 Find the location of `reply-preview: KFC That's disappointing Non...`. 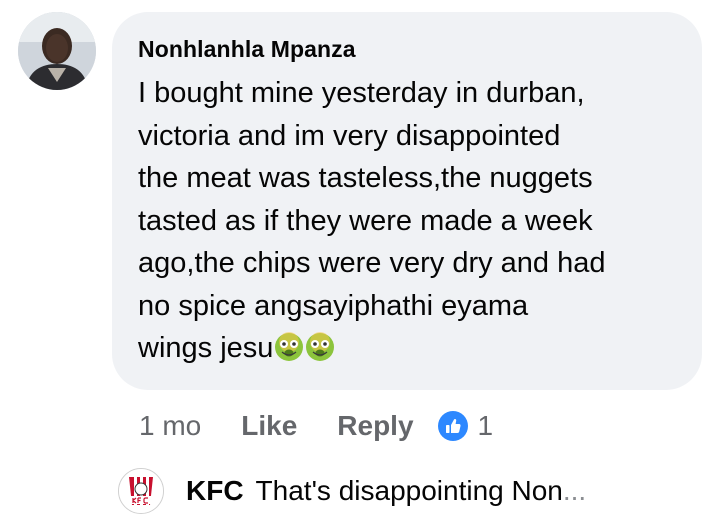

reply-preview: KFC That's disappointing Non... is located at coordinates (352, 491).